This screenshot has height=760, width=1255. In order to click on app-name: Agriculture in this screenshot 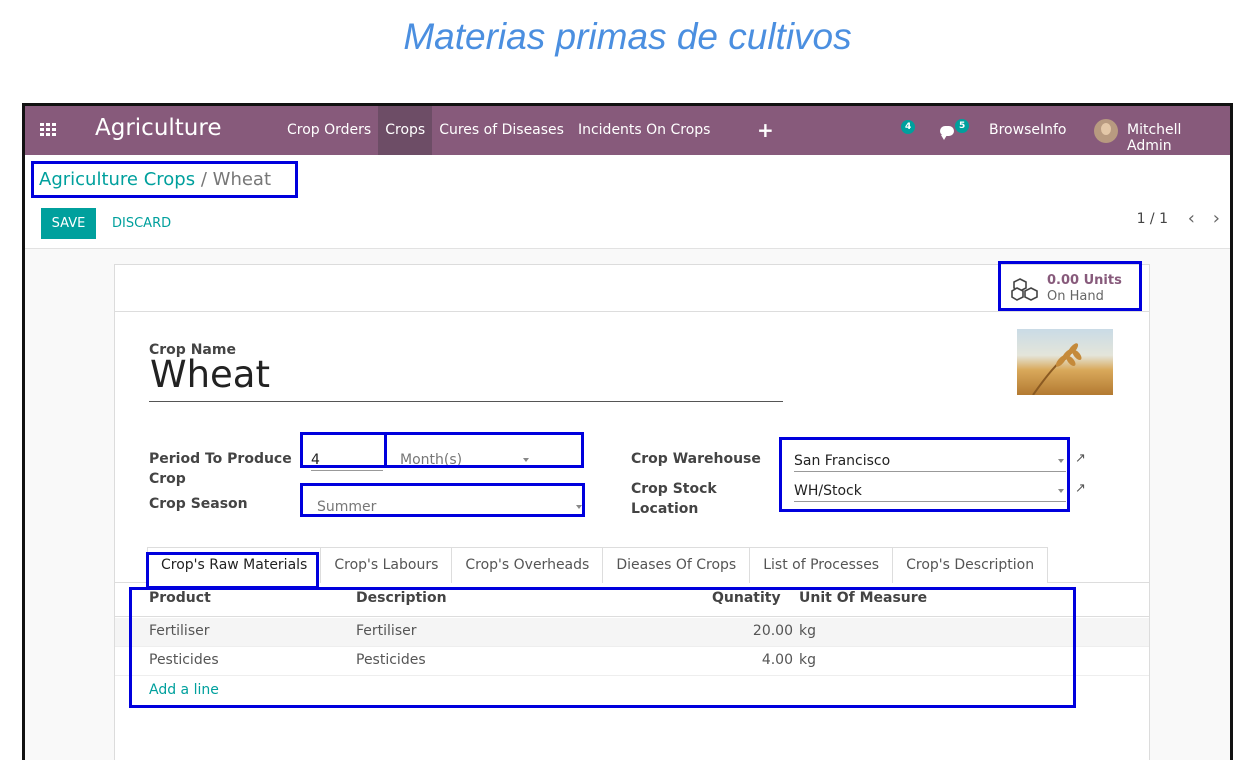, I will do `click(158, 128)`.